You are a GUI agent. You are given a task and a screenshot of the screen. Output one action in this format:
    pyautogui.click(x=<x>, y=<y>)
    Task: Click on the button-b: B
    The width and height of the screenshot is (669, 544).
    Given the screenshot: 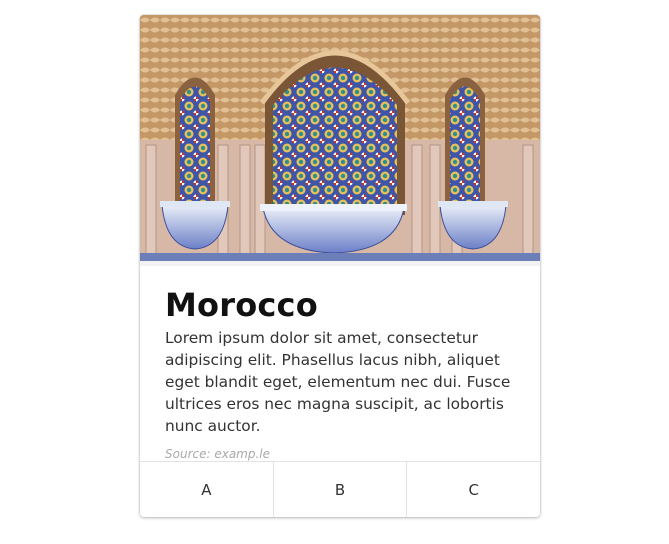 What is the action you would take?
    pyautogui.click(x=341, y=489)
    